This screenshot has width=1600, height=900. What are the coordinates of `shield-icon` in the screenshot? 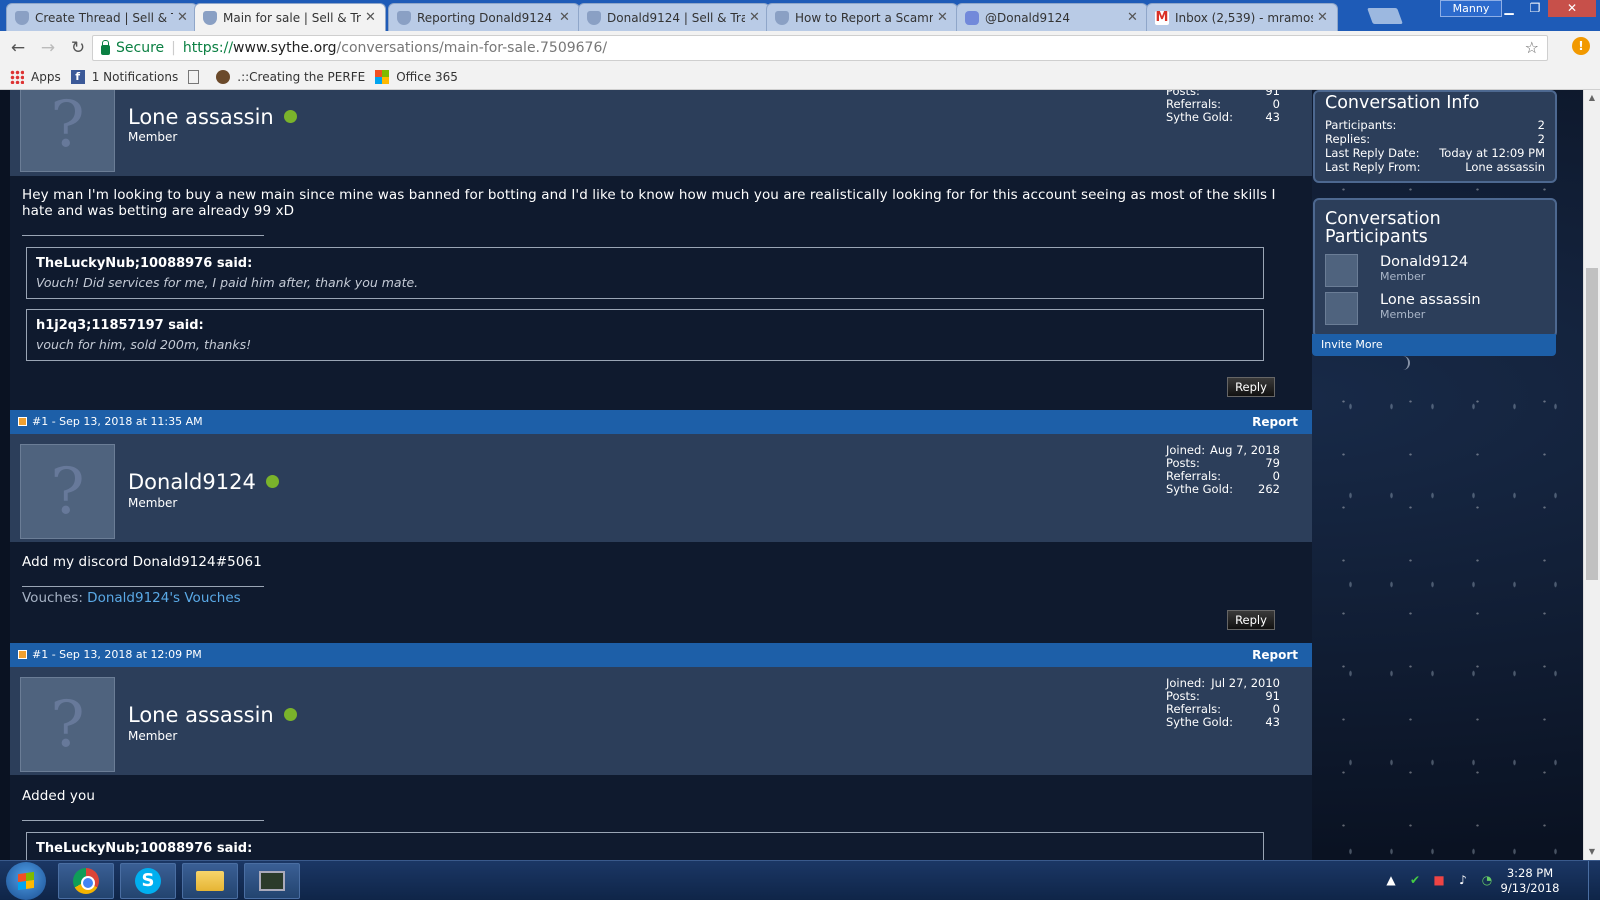 It's located at (594, 17).